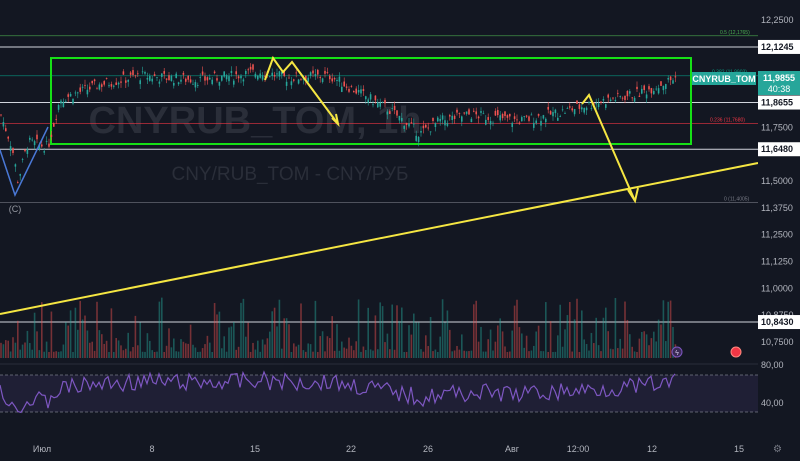 The image size is (800, 461). What do you see at coordinates (777, 20) in the screenshot?
I see `price-tick: 12,2500` at bounding box center [777, 20].